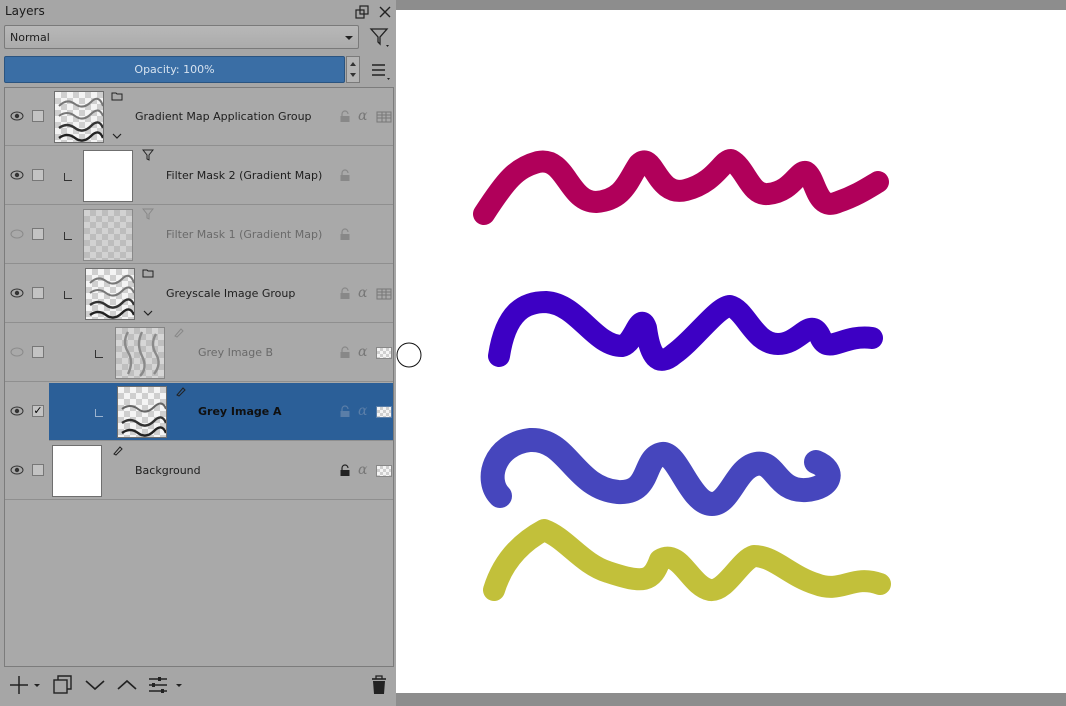  I want to click on layer-row-gradient-map-group: Gradient Map Application Group α, so click(199, 117).